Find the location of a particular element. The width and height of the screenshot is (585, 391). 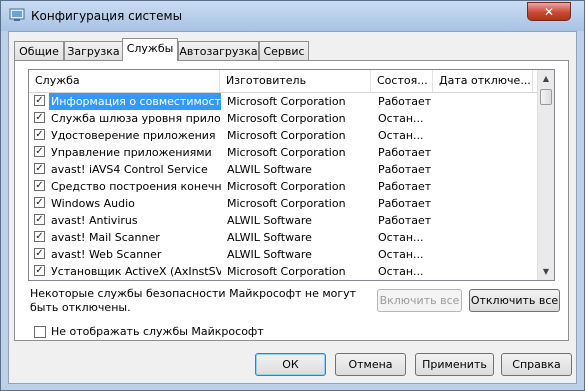

service-name: avast! Antivirus is located at coordinates (94, 220).